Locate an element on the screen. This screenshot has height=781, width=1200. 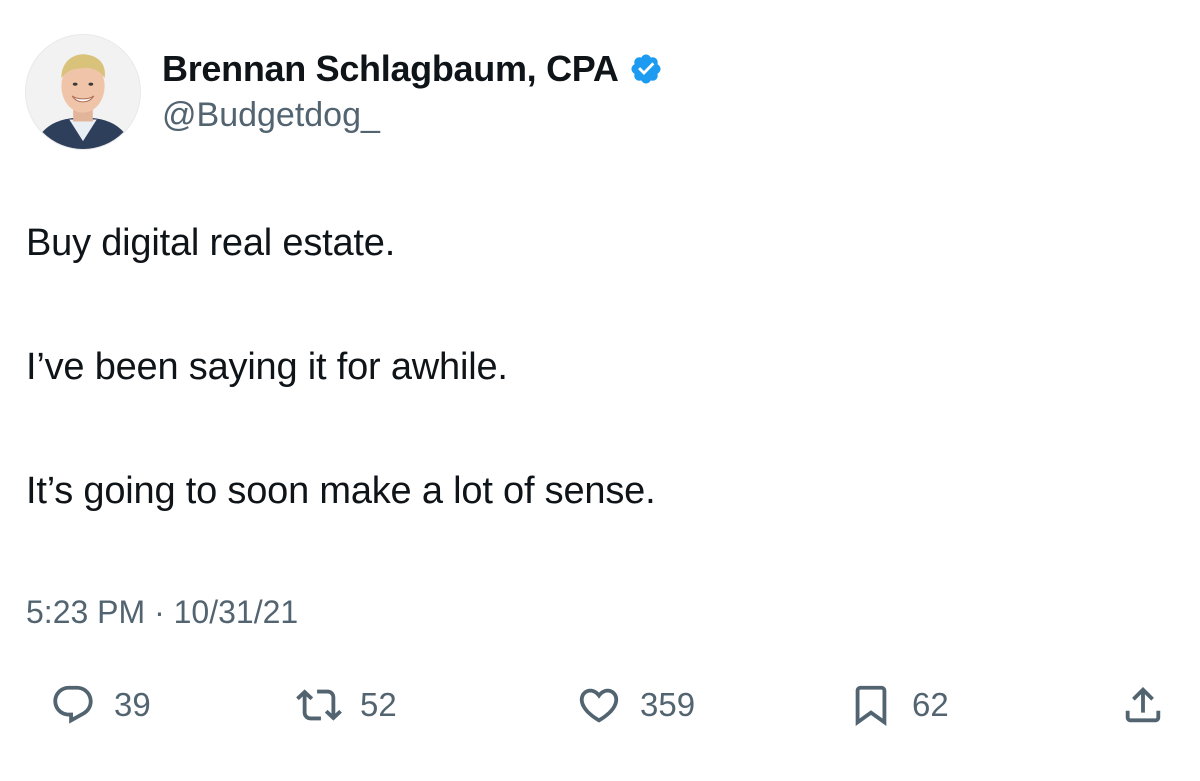
reply-count: 39 is located at coordinates (132, 704).